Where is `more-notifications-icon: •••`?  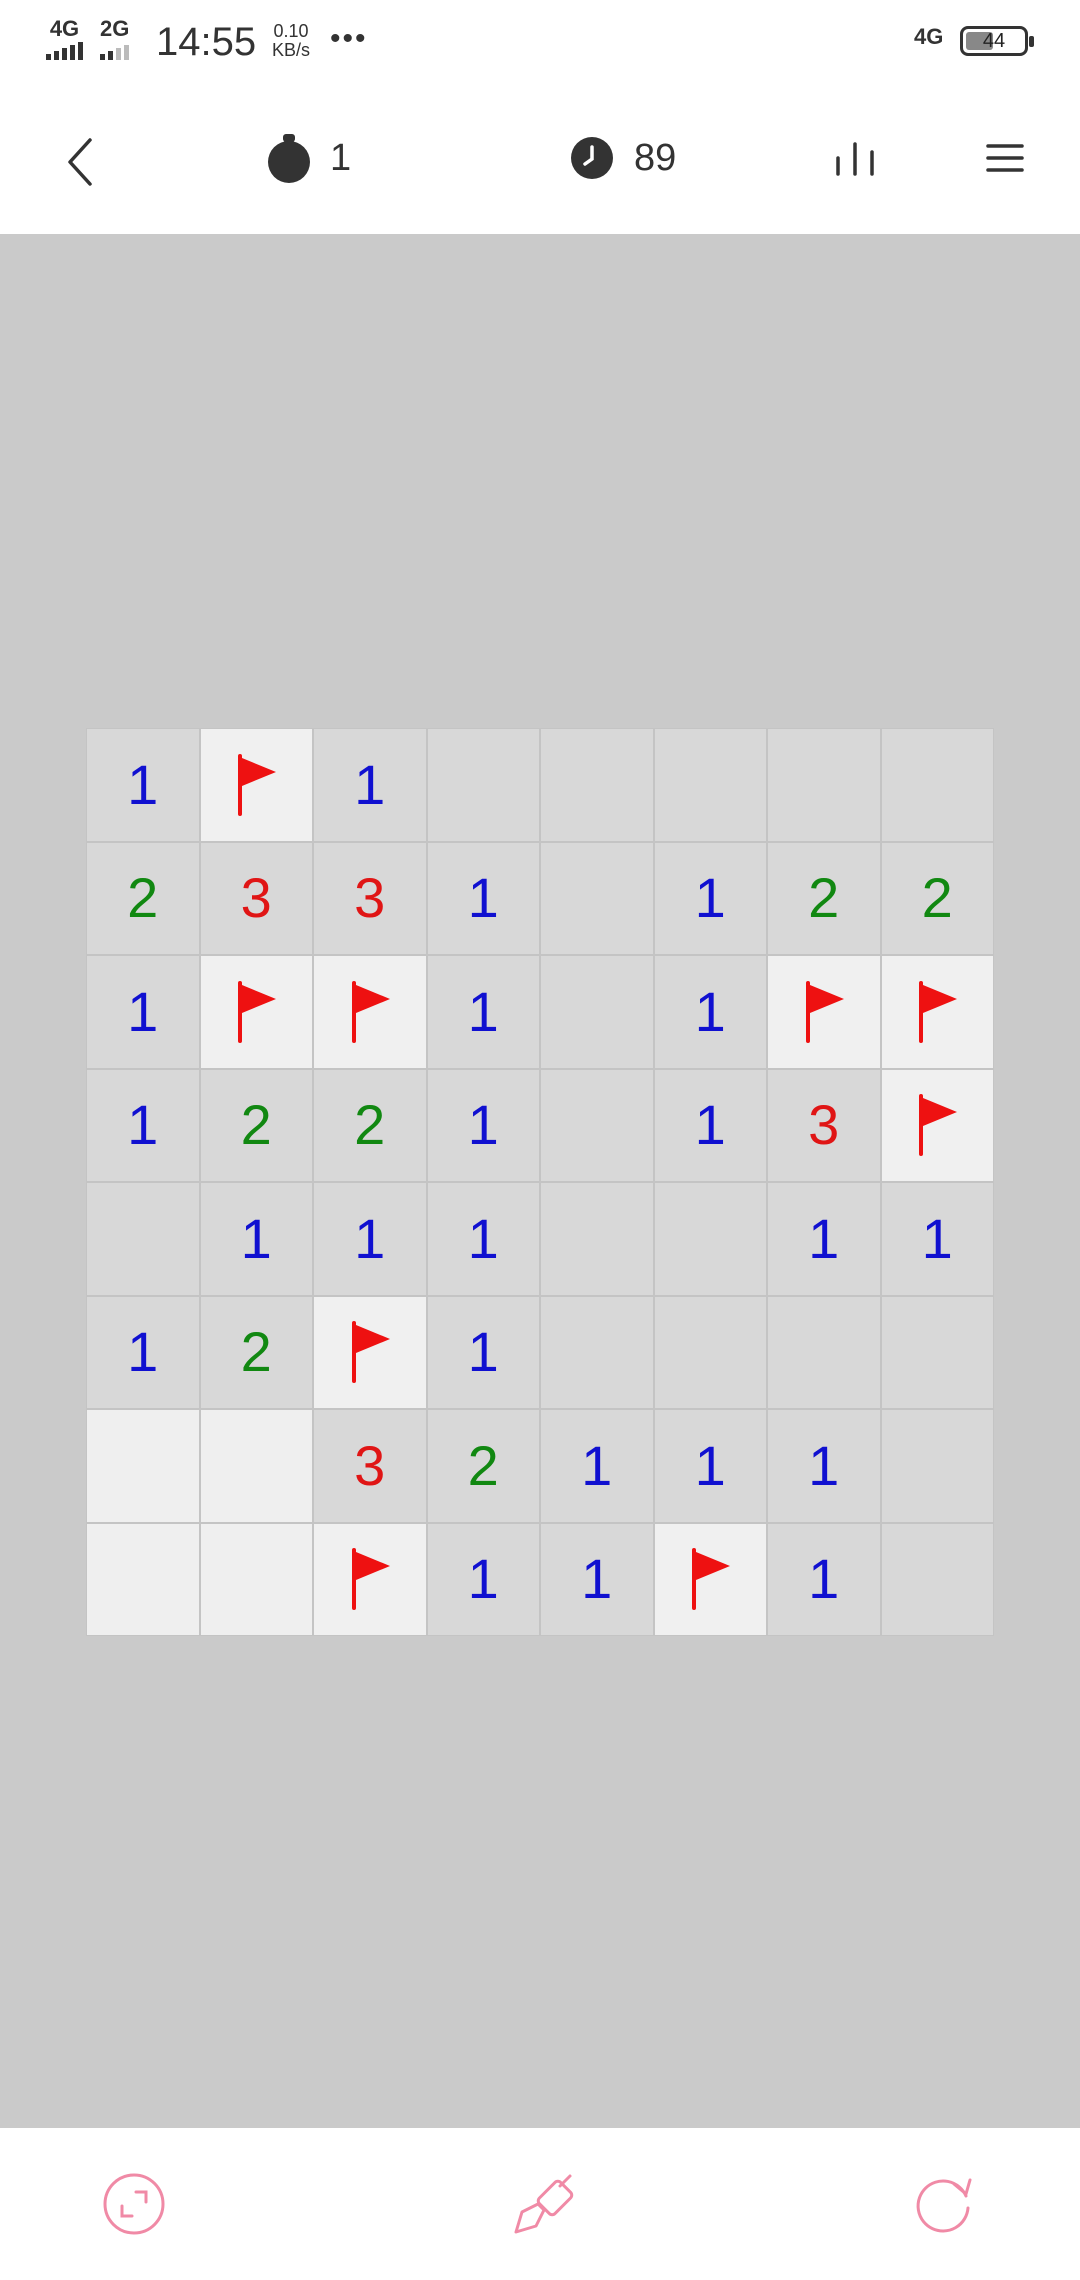
more-notifications-icon: ••• is located at coordinates (349, 38).